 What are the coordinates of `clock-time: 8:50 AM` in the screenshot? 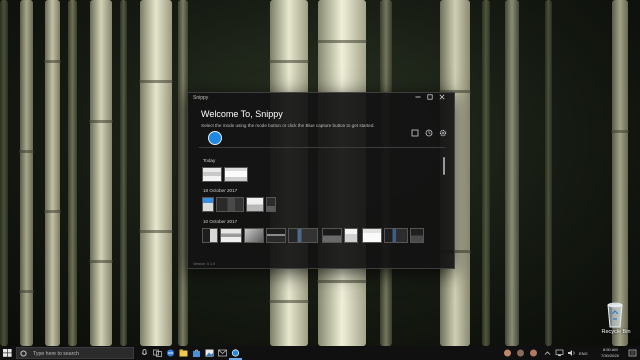 It's located at (610, 349).